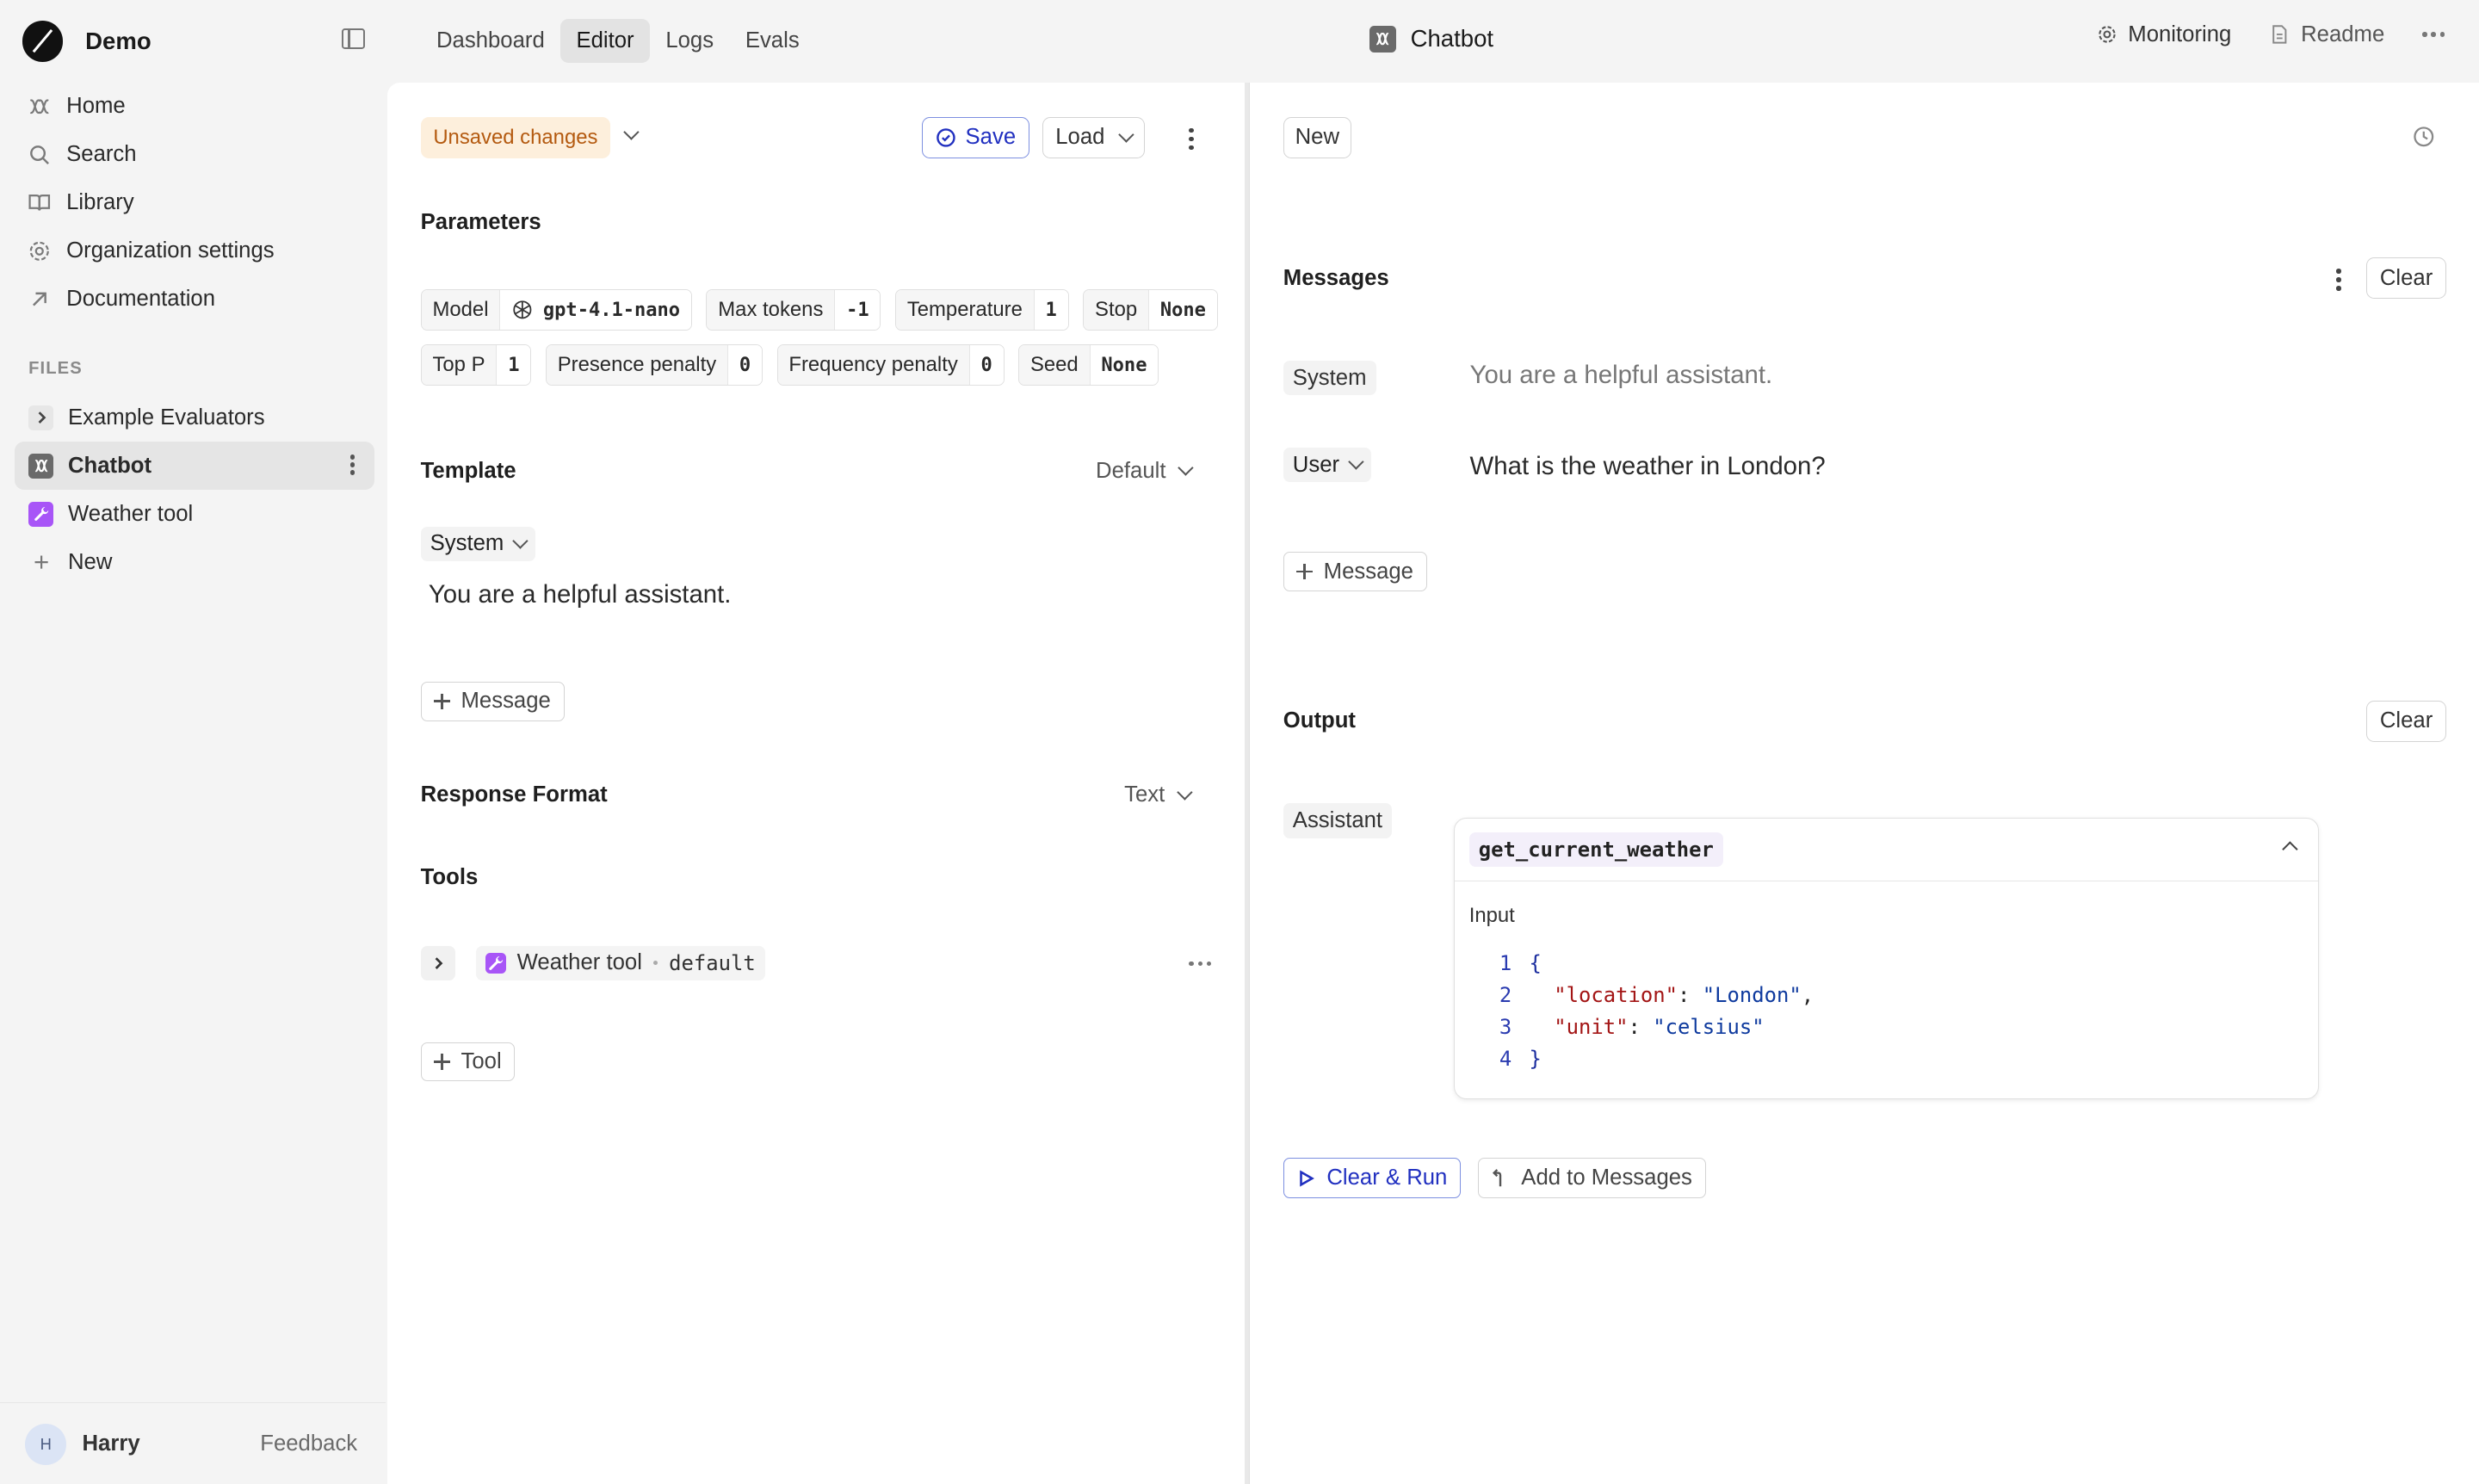 This screenshot has width=2479, height=1484. What do you see at coordinates (481, 1061) in the screenshot?
I see `add-tool-label: Tool` at bounding box center [481, 1061].